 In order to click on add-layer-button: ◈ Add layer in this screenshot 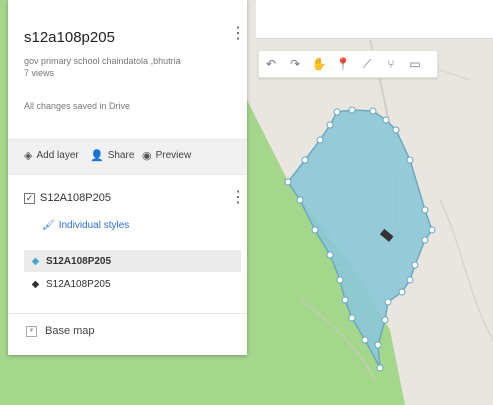, I will do `click(51, 155)`.